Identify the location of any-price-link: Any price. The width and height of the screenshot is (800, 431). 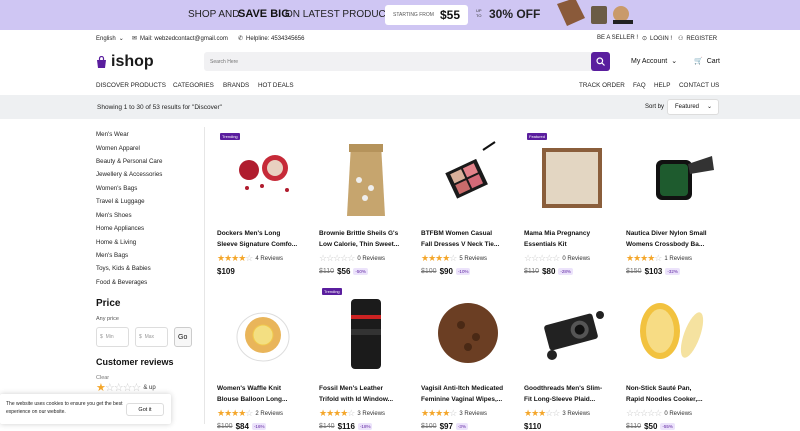
(107, 319).